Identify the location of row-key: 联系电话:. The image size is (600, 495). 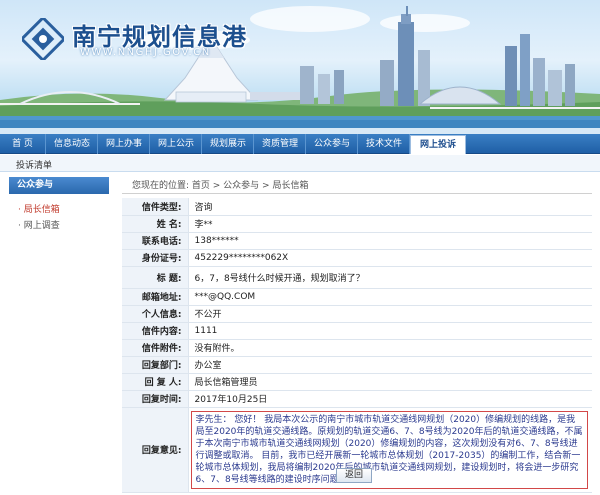
(155, 241).